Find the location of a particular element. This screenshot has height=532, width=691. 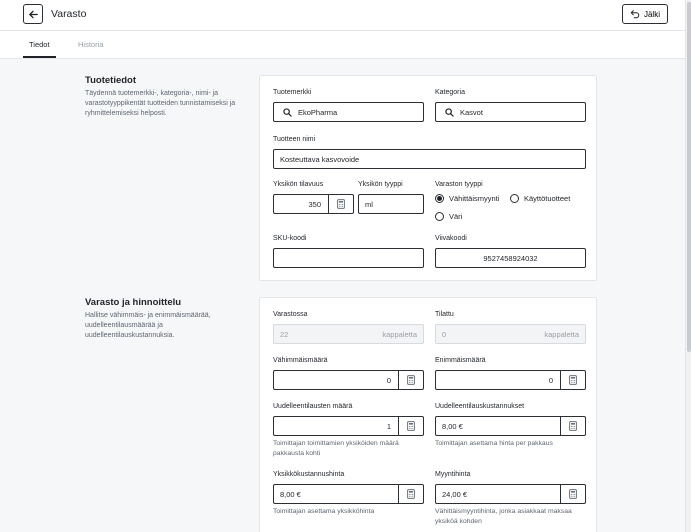

category-select: Kasvot is located at coordinates (510, 112).